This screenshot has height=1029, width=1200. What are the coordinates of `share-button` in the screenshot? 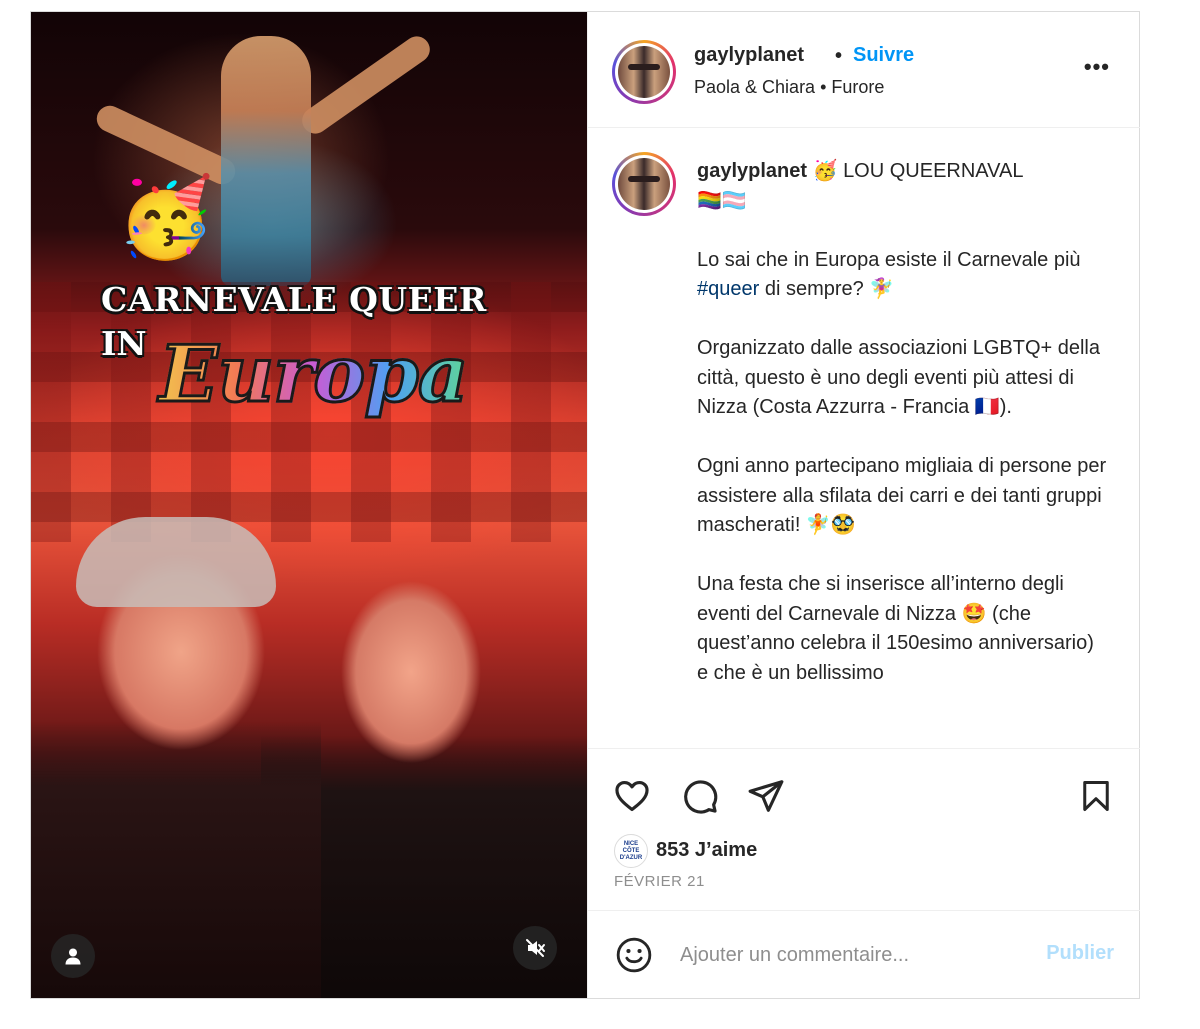 It's located at (766, 796).